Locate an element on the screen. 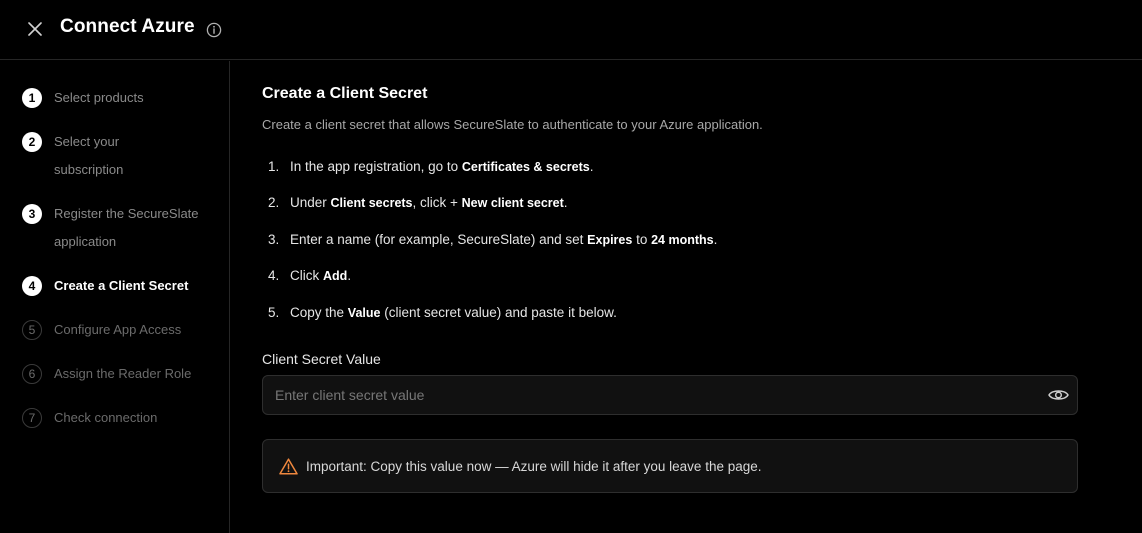  close-button is located at coordinates (35, 29).